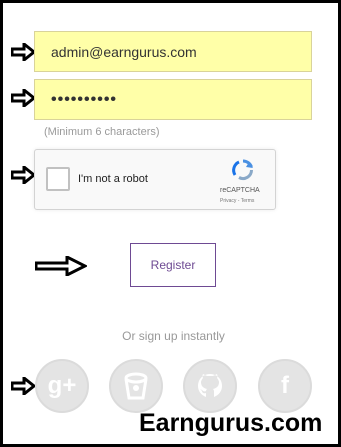 The width and height of the screenshot is (341, 447). I want to click on recaptcha-label: I'm not a robot, so click(113, 179).